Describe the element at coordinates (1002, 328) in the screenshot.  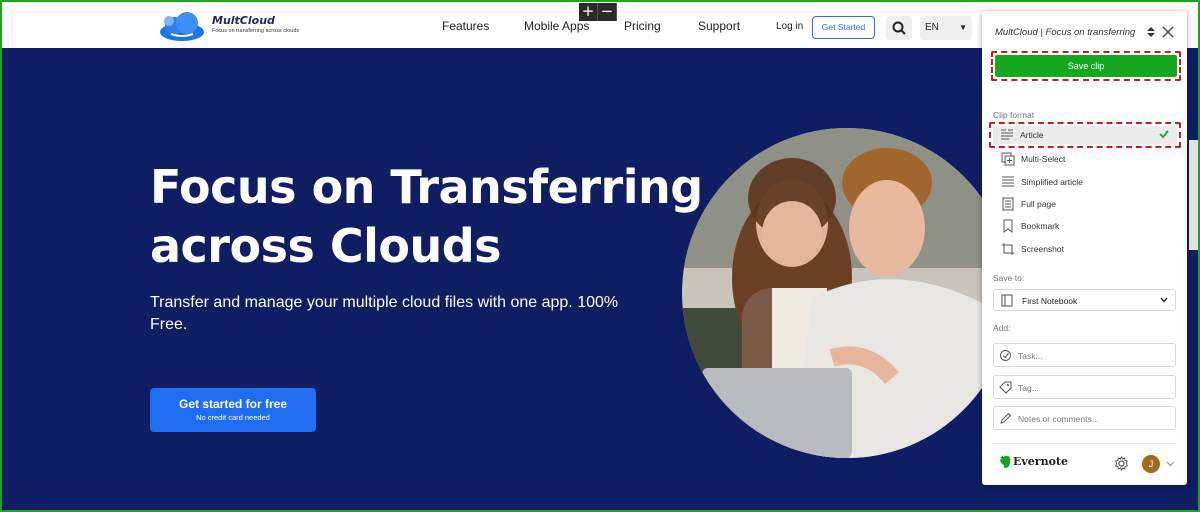
I see `add-label: Add:` at that location.